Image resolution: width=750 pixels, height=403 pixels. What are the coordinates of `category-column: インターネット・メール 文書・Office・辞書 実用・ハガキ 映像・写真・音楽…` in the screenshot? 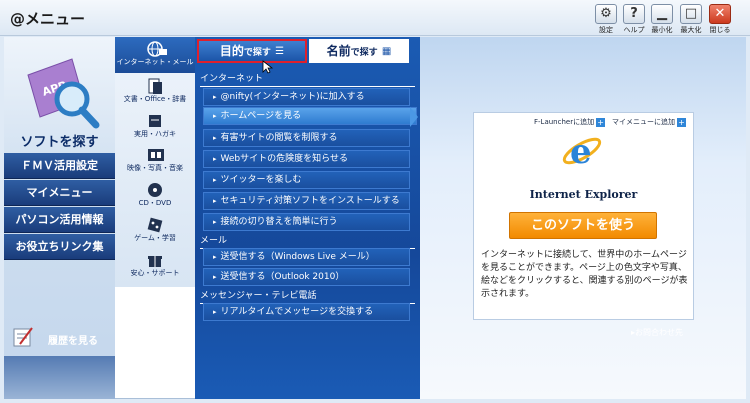 It's located at (155, 162).